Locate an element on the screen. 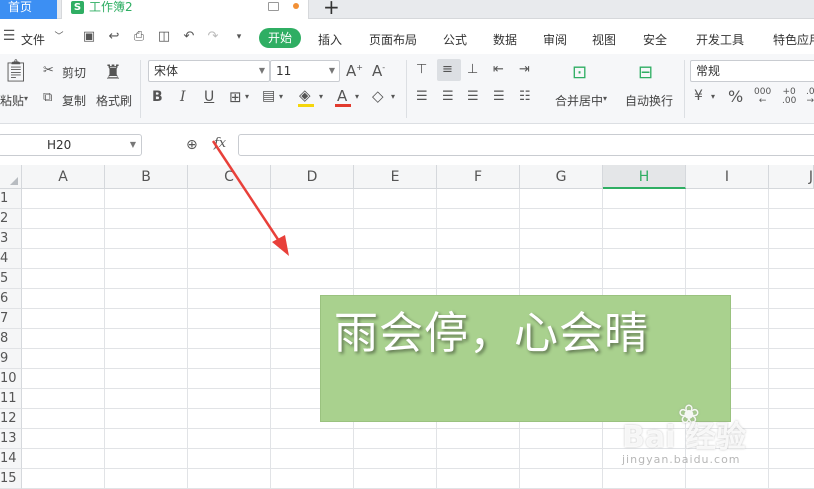 The width and height of the screenshot is (814, 489). new-tab-button: + is located at coordinates (331, 8).